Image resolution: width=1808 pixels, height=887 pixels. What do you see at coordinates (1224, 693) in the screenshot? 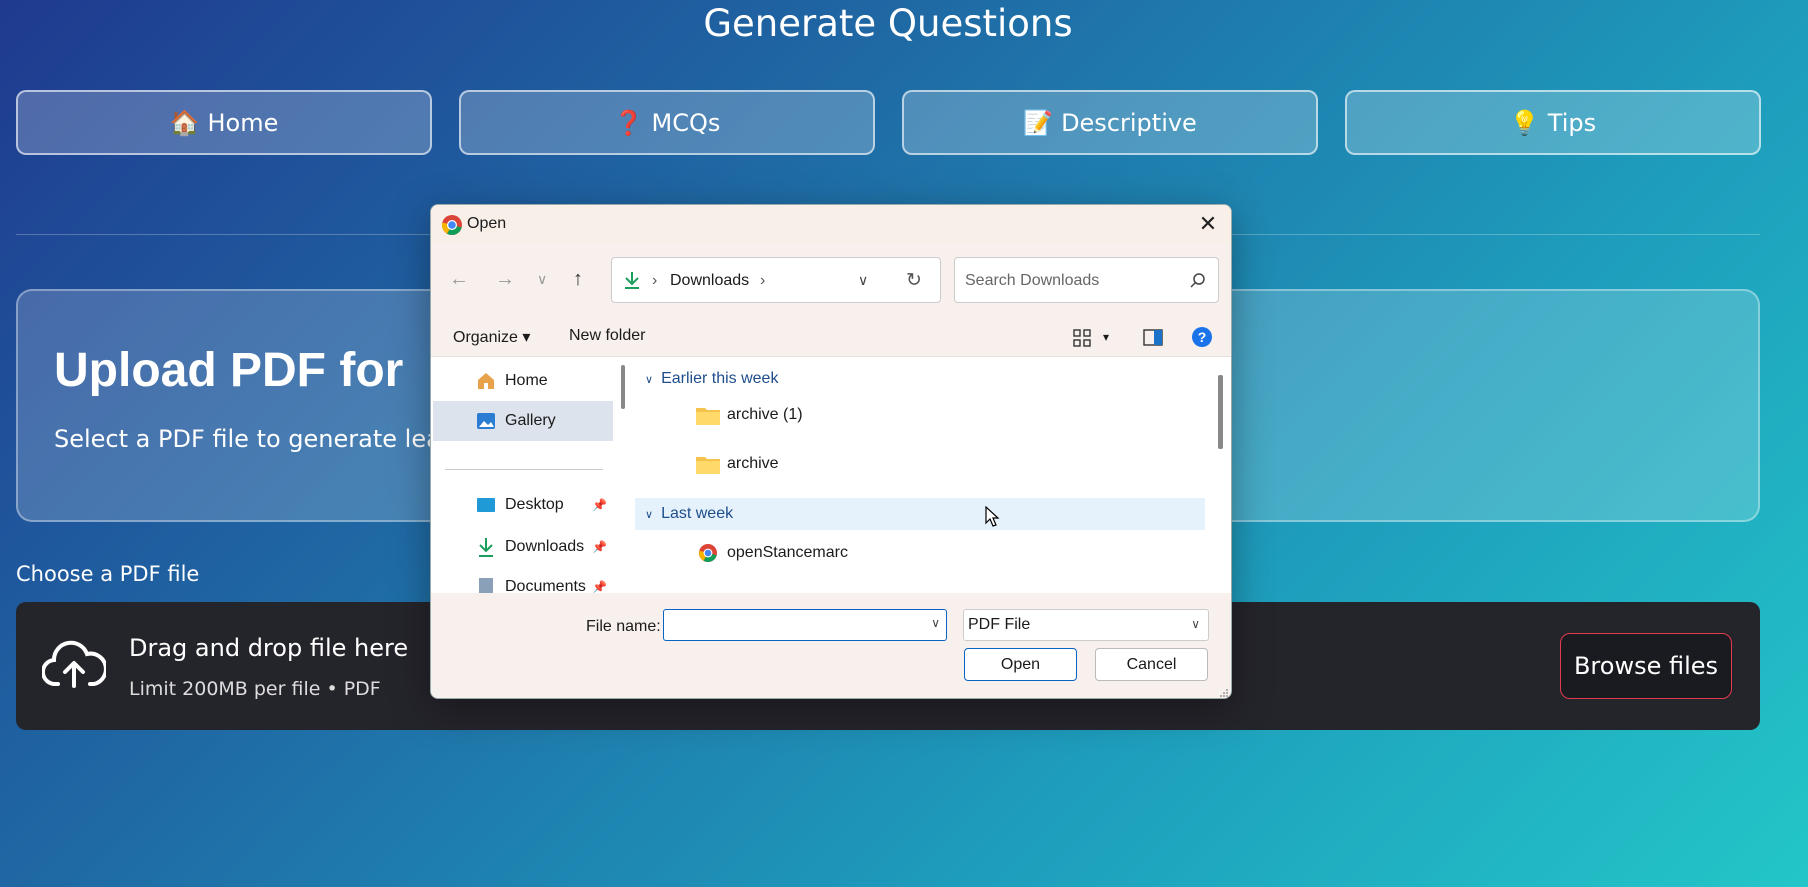
I see `resize-grip-icon` at bounding box center [1224, 693].